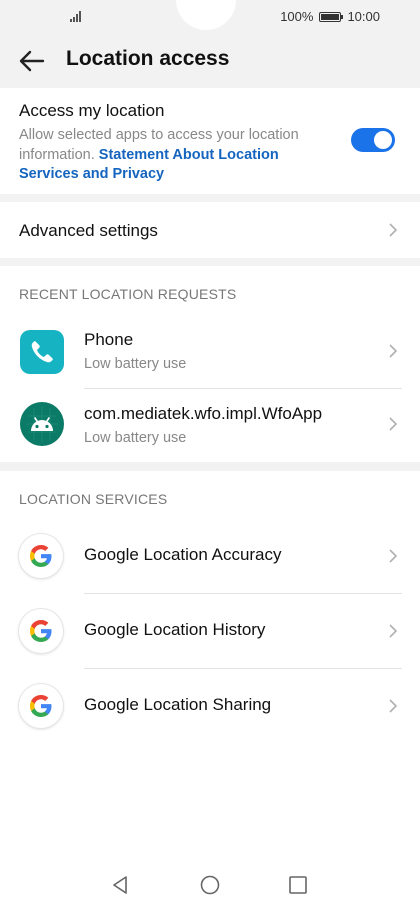  I want to click on nav-home-icon, so click(210, 885).